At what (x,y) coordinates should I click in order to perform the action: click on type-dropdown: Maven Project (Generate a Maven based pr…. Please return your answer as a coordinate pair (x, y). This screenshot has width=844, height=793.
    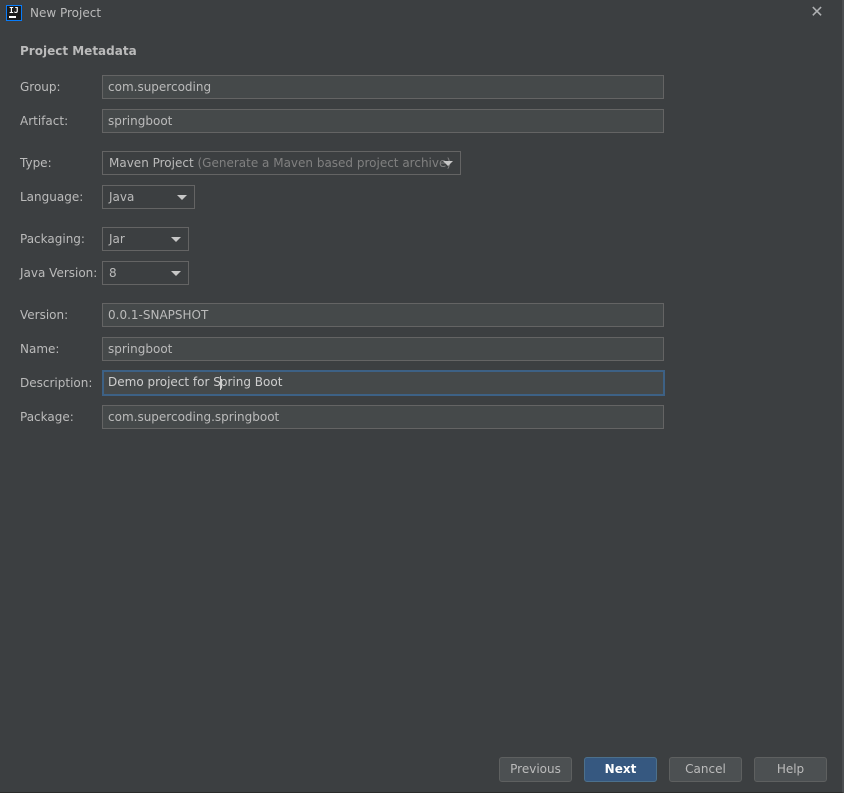
    Looking at the image, I should click on (281, 163).